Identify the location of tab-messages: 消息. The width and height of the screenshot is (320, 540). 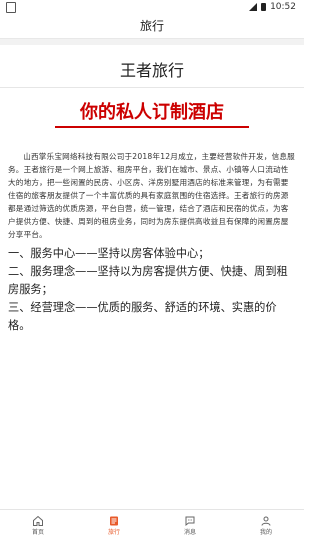
(190, 525).